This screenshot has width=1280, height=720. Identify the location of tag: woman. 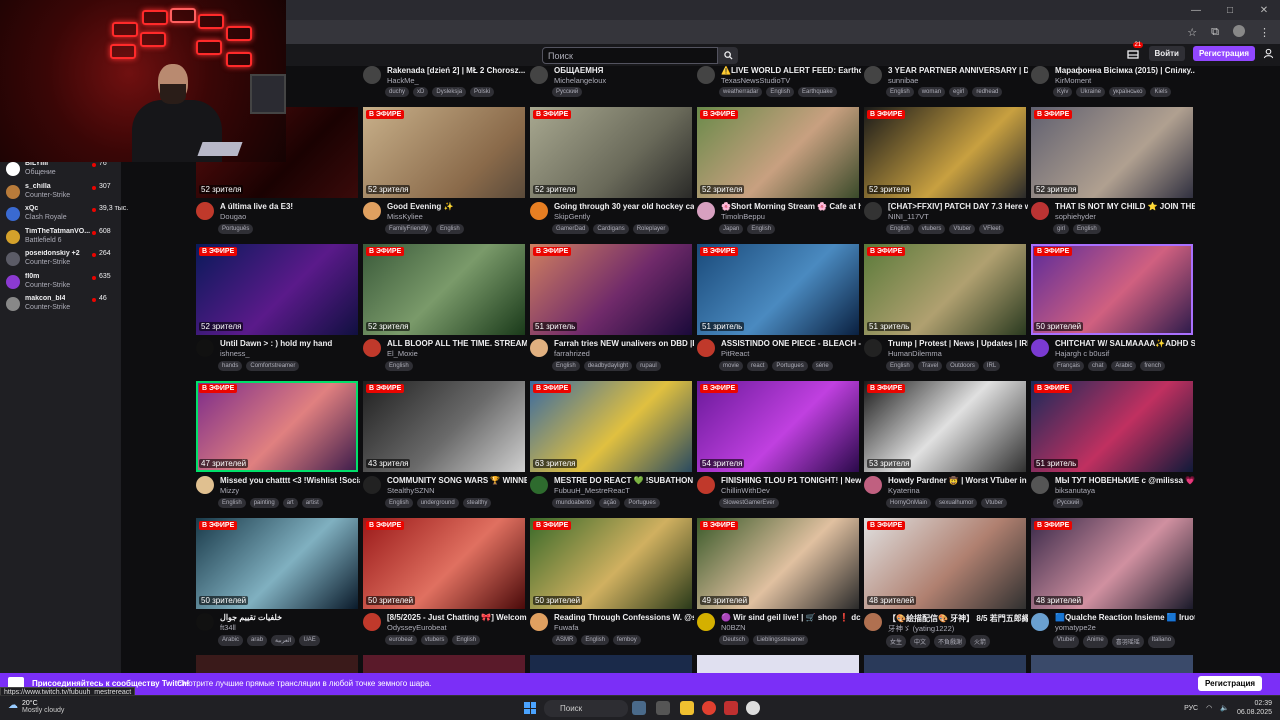
(931, 92).